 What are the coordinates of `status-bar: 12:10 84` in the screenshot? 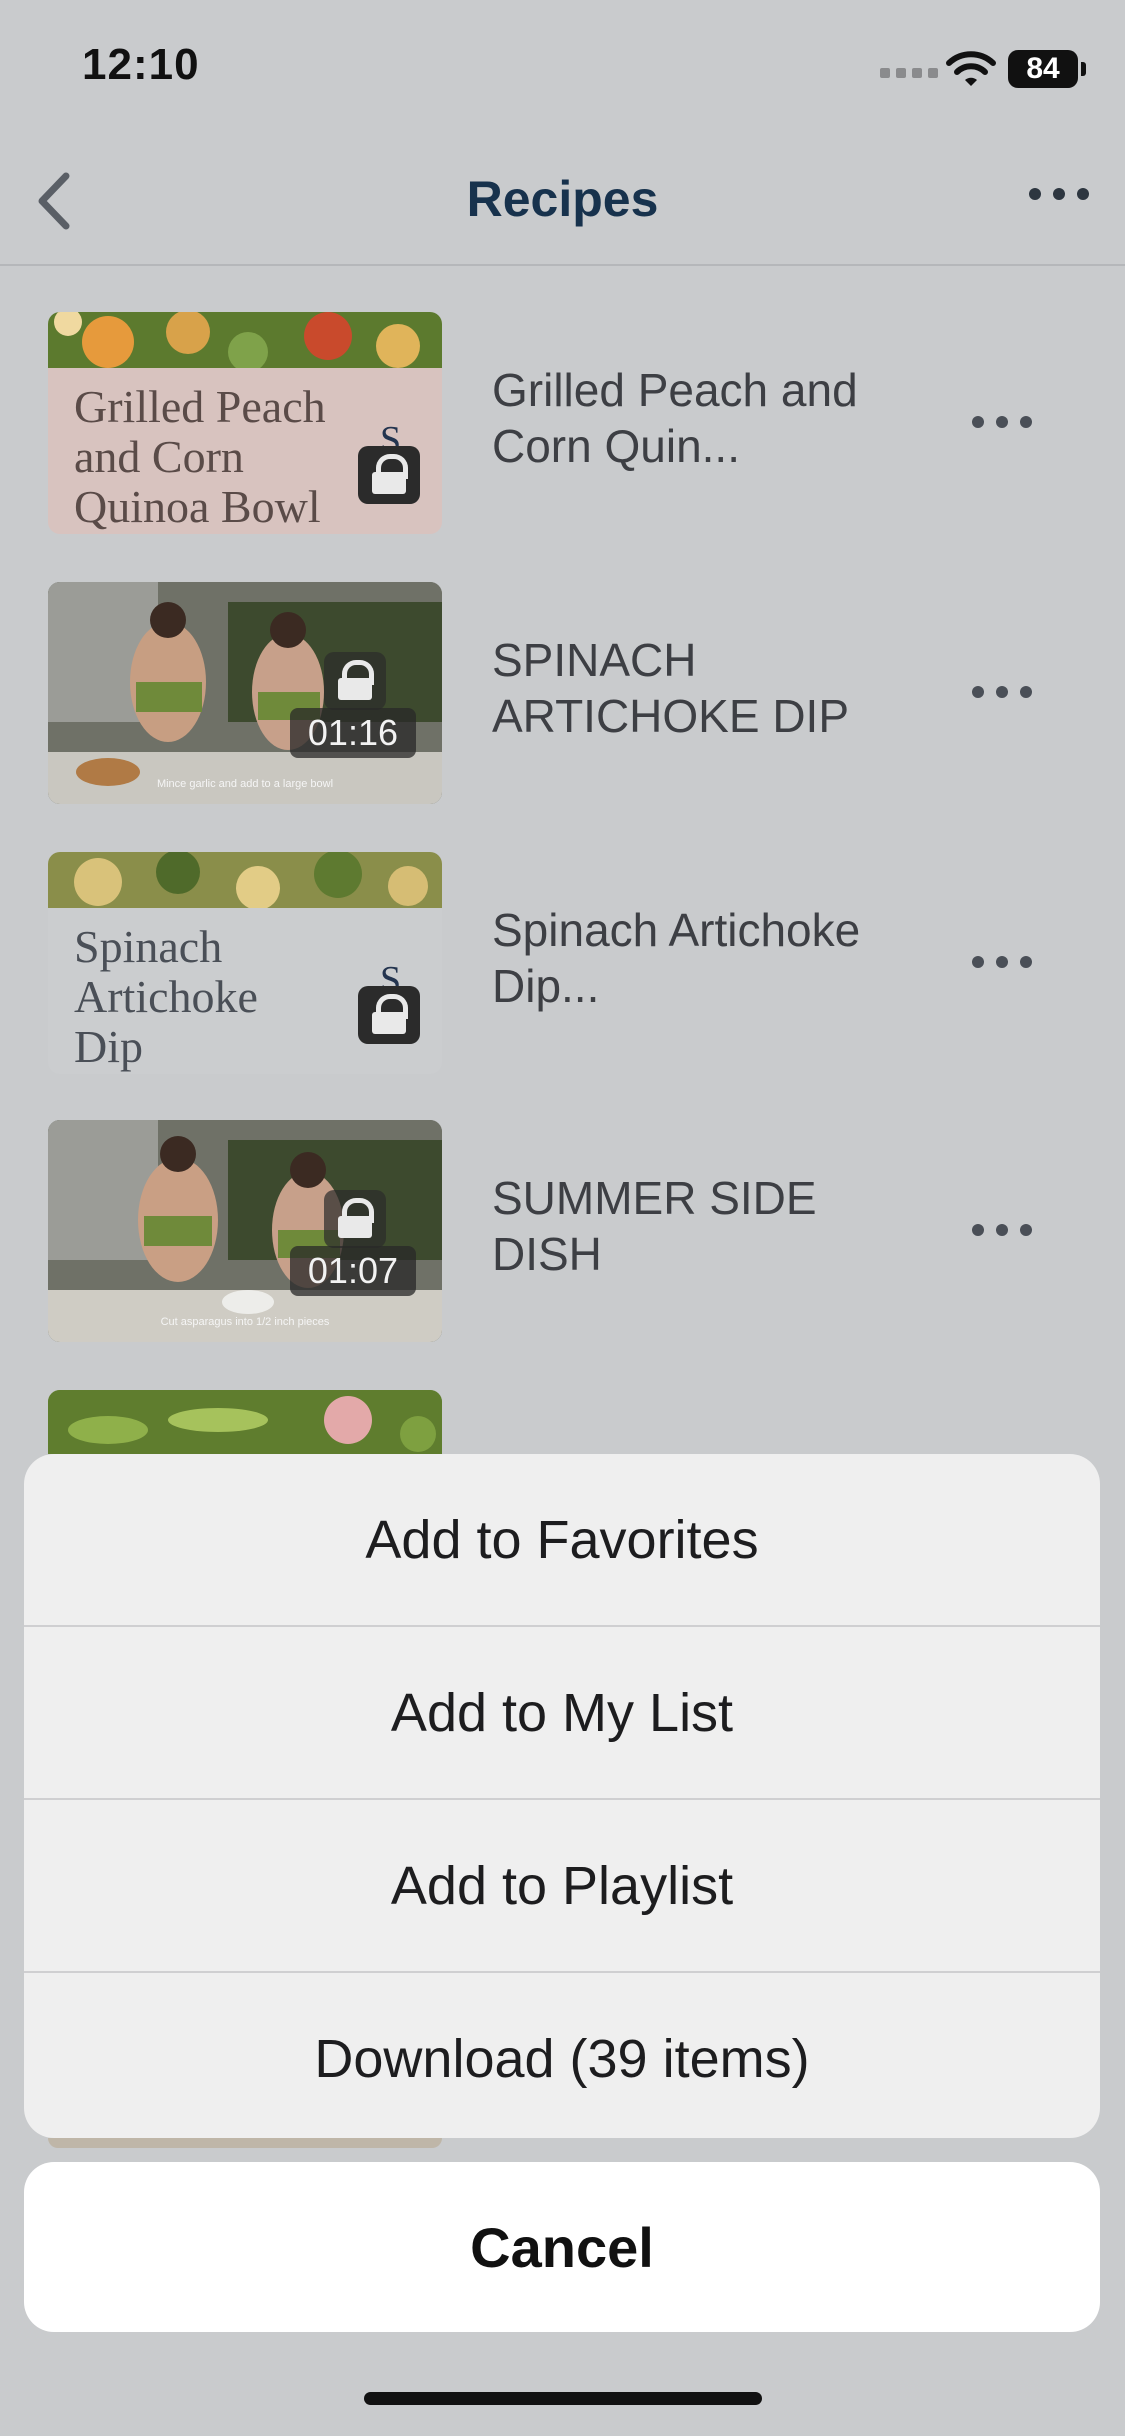 It's located at (562, 70).